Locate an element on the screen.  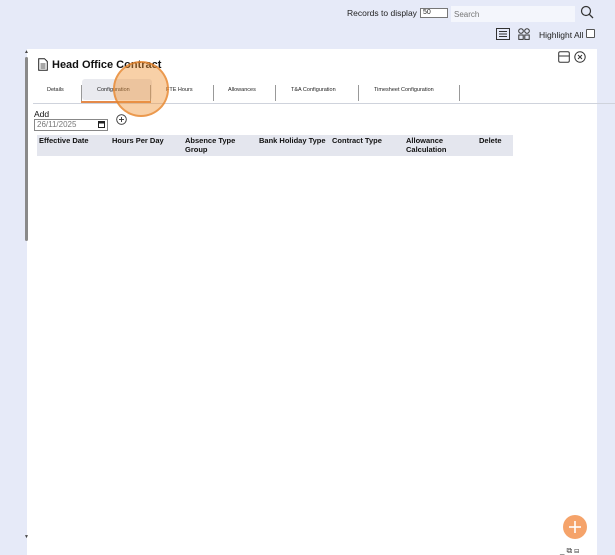
effective-date-input: 26/11/2025 is located at coordinates (71, 125).